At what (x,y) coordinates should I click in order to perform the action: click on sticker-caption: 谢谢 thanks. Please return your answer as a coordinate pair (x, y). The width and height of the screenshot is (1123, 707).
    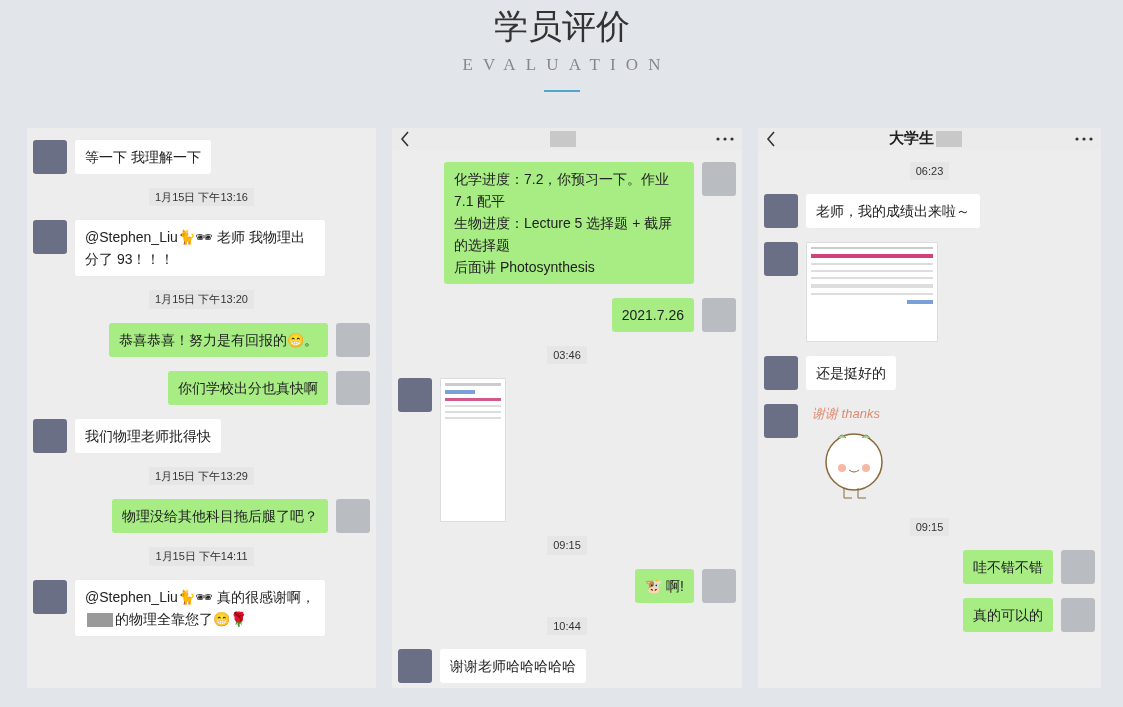
    Looking at the image, I should click on (846, 414).